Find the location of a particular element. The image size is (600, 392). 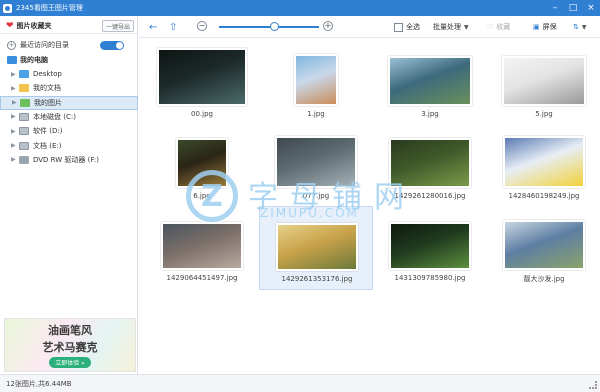

thumbnail-item: 靓大沙发.jpg is located at coordinates (543, 248).